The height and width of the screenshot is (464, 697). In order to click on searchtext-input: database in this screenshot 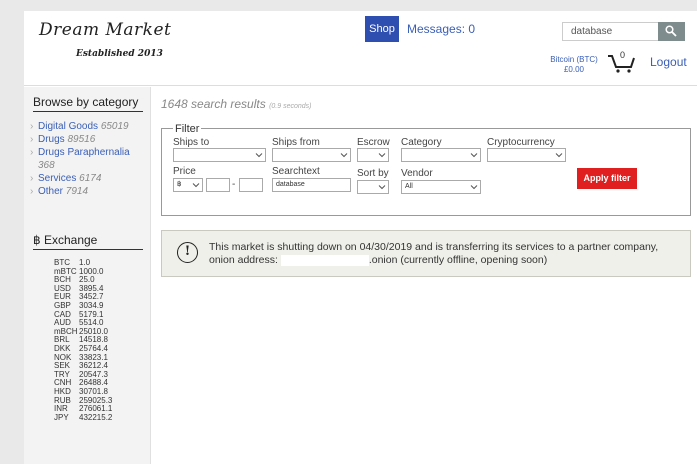, I will do `click(311, 185)`.